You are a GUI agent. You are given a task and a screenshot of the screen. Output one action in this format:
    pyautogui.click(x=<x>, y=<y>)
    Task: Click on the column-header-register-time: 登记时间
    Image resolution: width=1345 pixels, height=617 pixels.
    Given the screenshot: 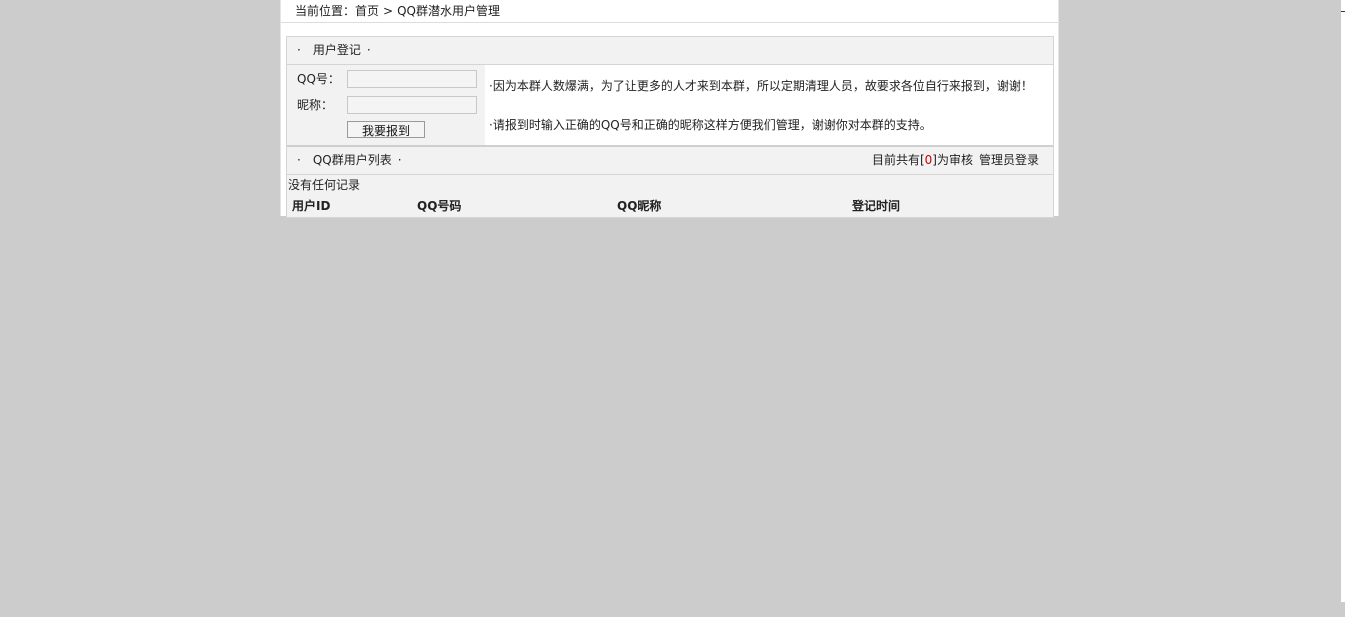 What is the action you would take?
    pyautogui.click(x=876, y=206)
    